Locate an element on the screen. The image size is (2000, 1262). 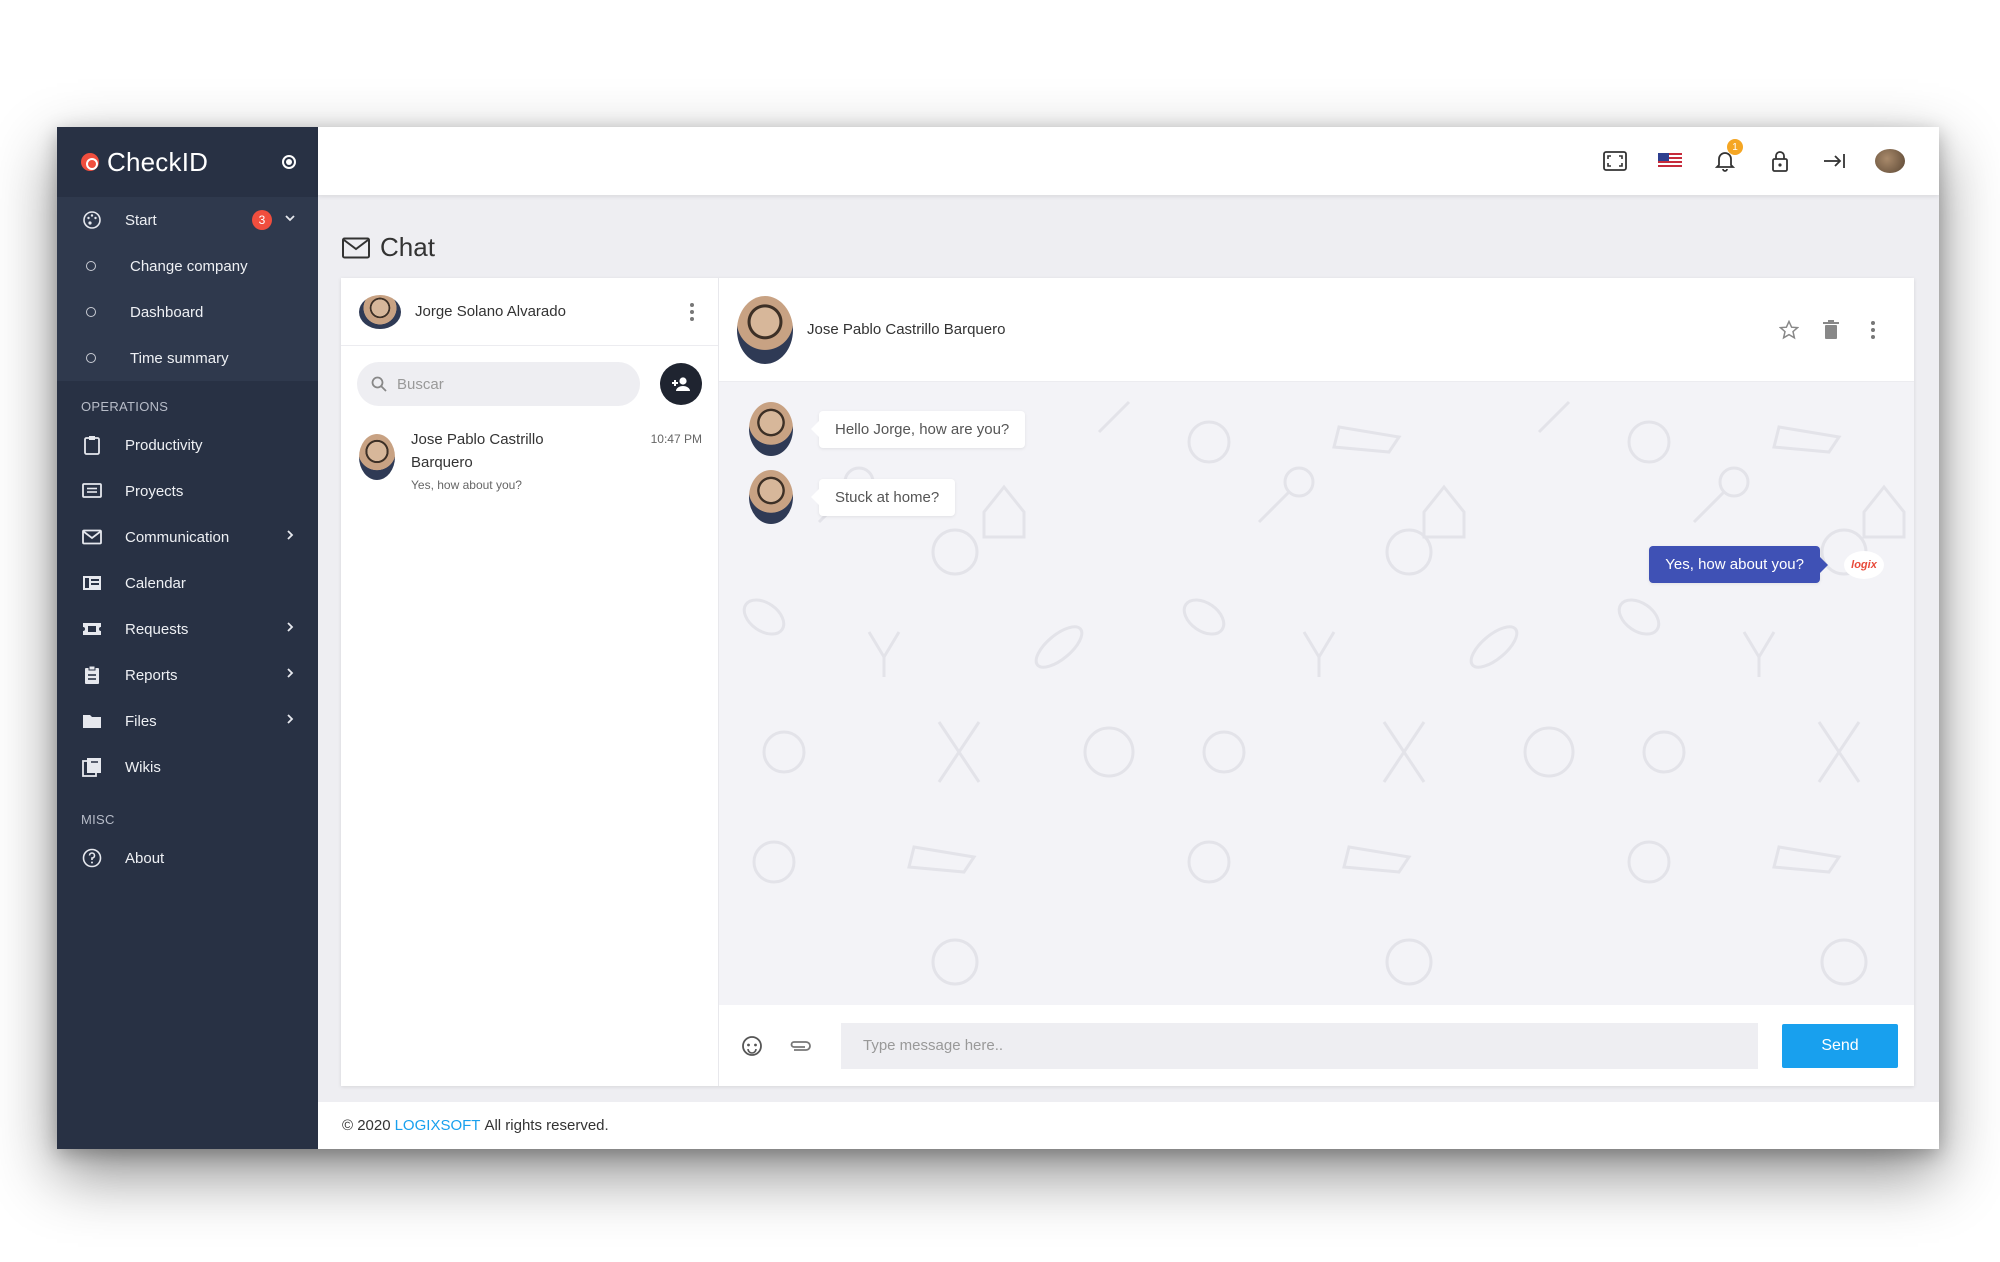
message-row: Stuck at home? is located at coordinates (852, 497).